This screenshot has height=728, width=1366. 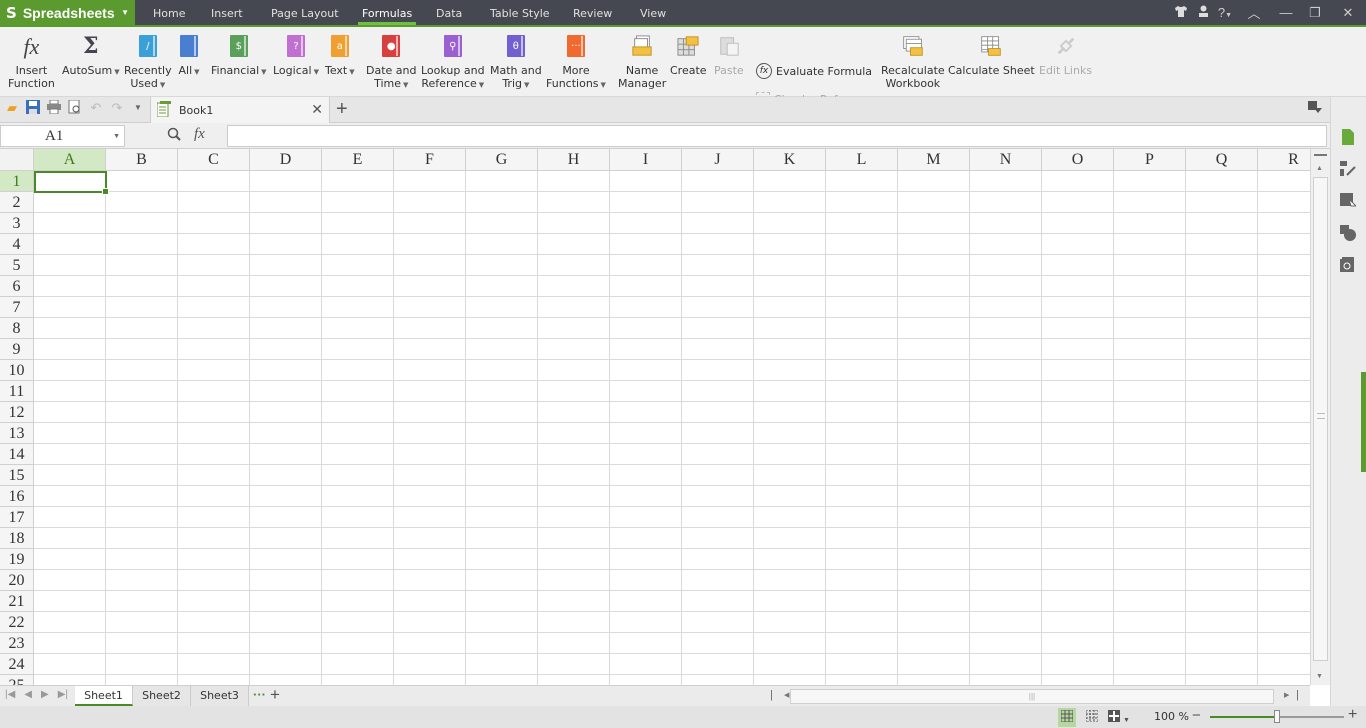 I want to click on find-function-icon, so click(x=174, y=135).